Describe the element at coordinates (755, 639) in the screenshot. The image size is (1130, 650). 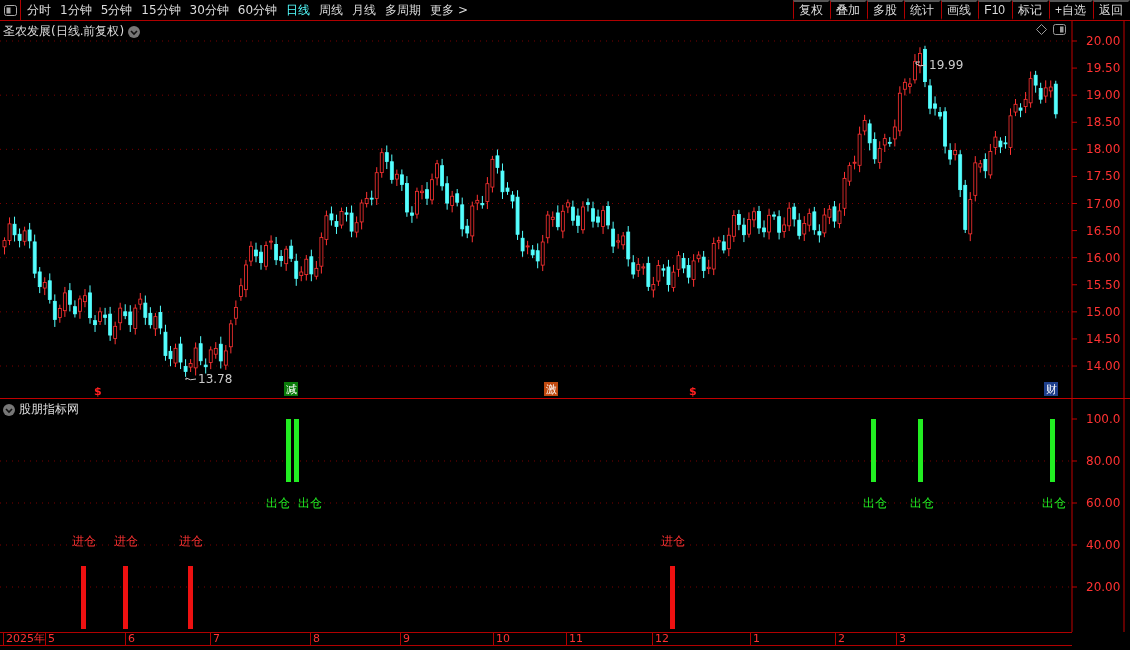
I see `date-label: 1` at that location.